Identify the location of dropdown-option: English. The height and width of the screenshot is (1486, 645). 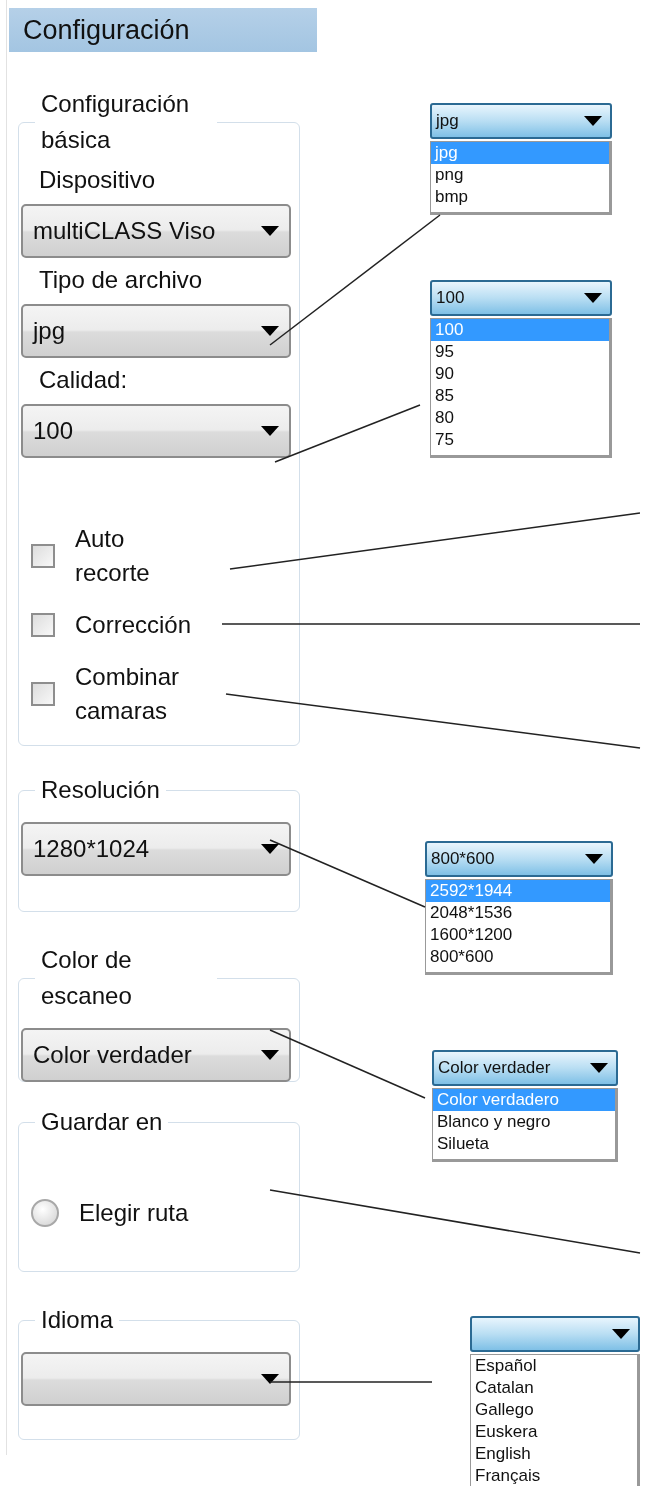
(554, 1454).